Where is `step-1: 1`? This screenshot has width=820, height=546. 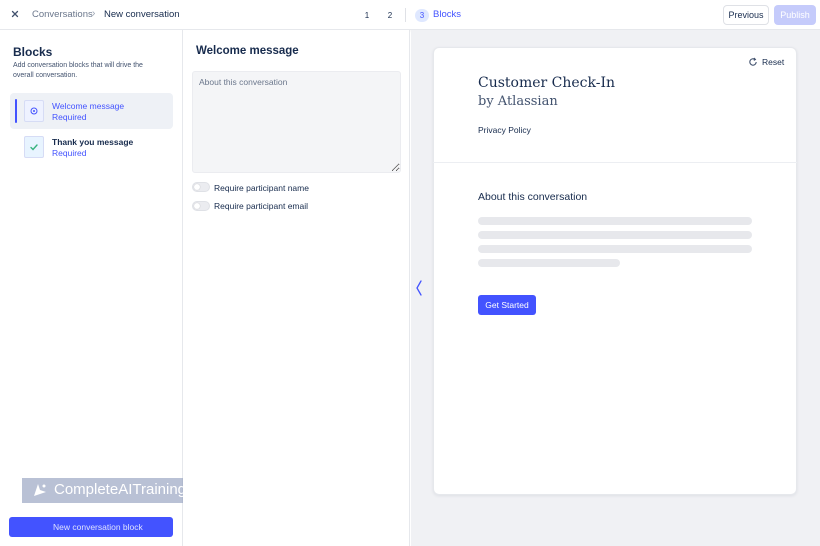 step-1: 1 is located at coordinates (367, 15).